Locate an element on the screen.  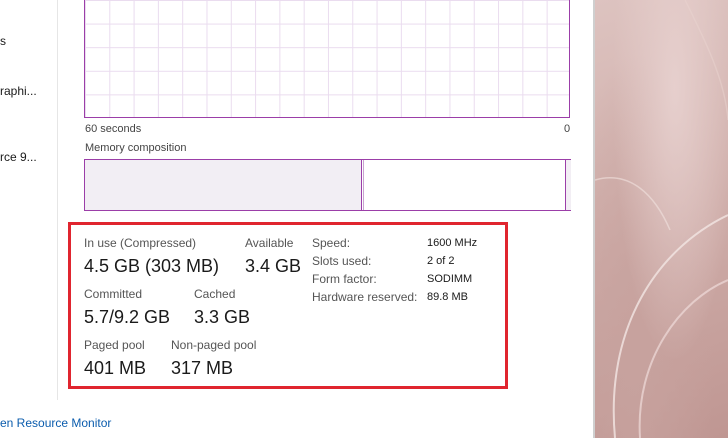
open-resource-monitor-link: en Resource Monitor is located at coordinates (55, 423).